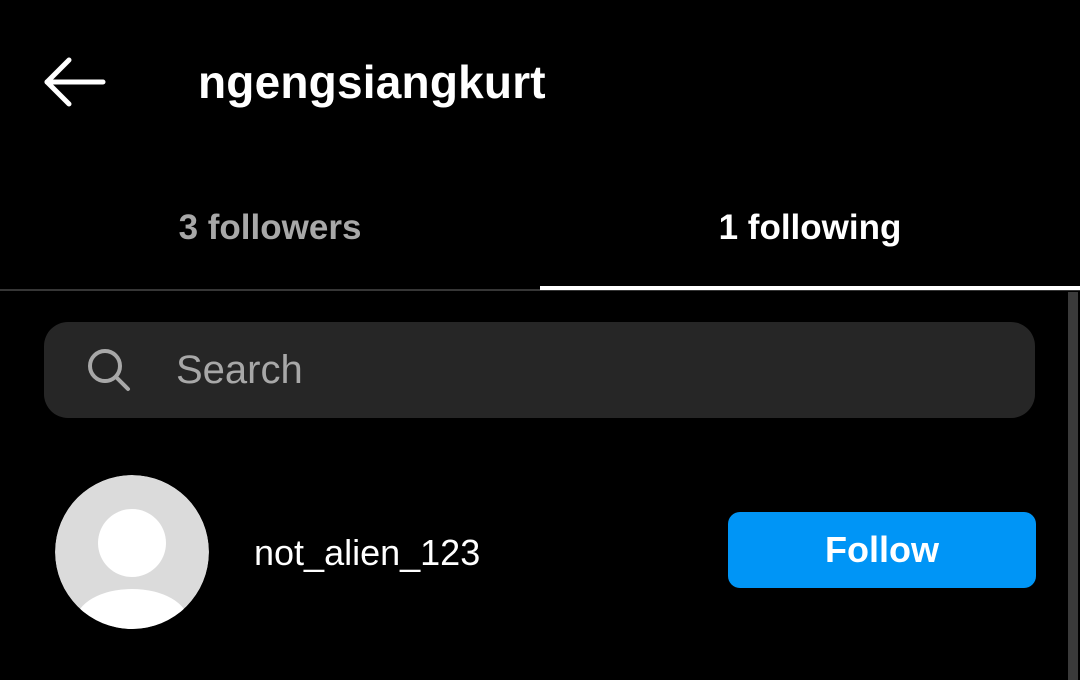 The width and height of the screenshot is (1080, 680). I want to click on active-tab-indicator, so click(810, 288).